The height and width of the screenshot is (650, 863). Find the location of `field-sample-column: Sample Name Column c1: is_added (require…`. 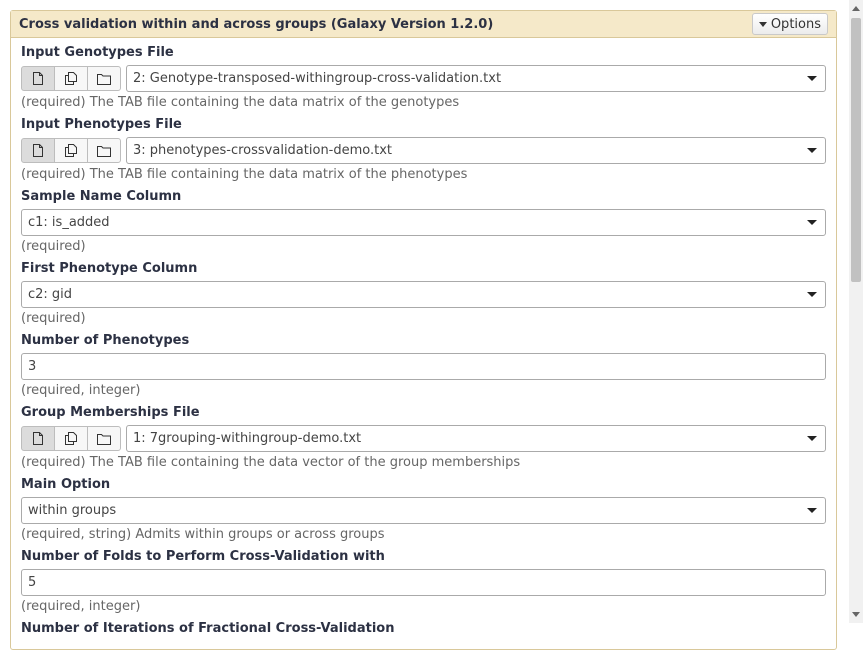

field-sample-column: Sample Name Column c1: is_added (require… is located at coordinates (423, 222).